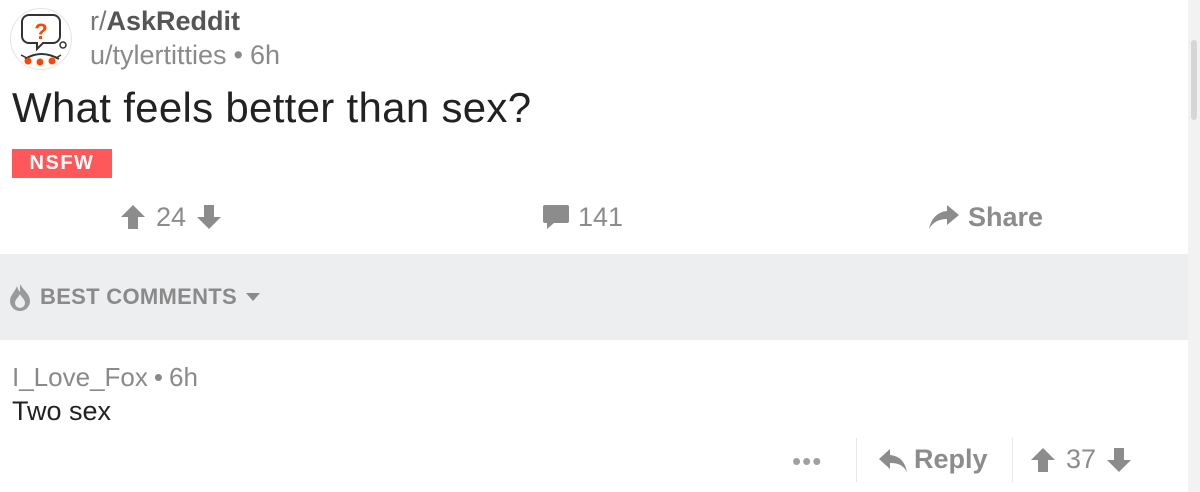 Image resolution: width=1200 pixels, height=492 pixels. I want to click on post-meta: u/tylertitties • 6h, so click(185, 55).